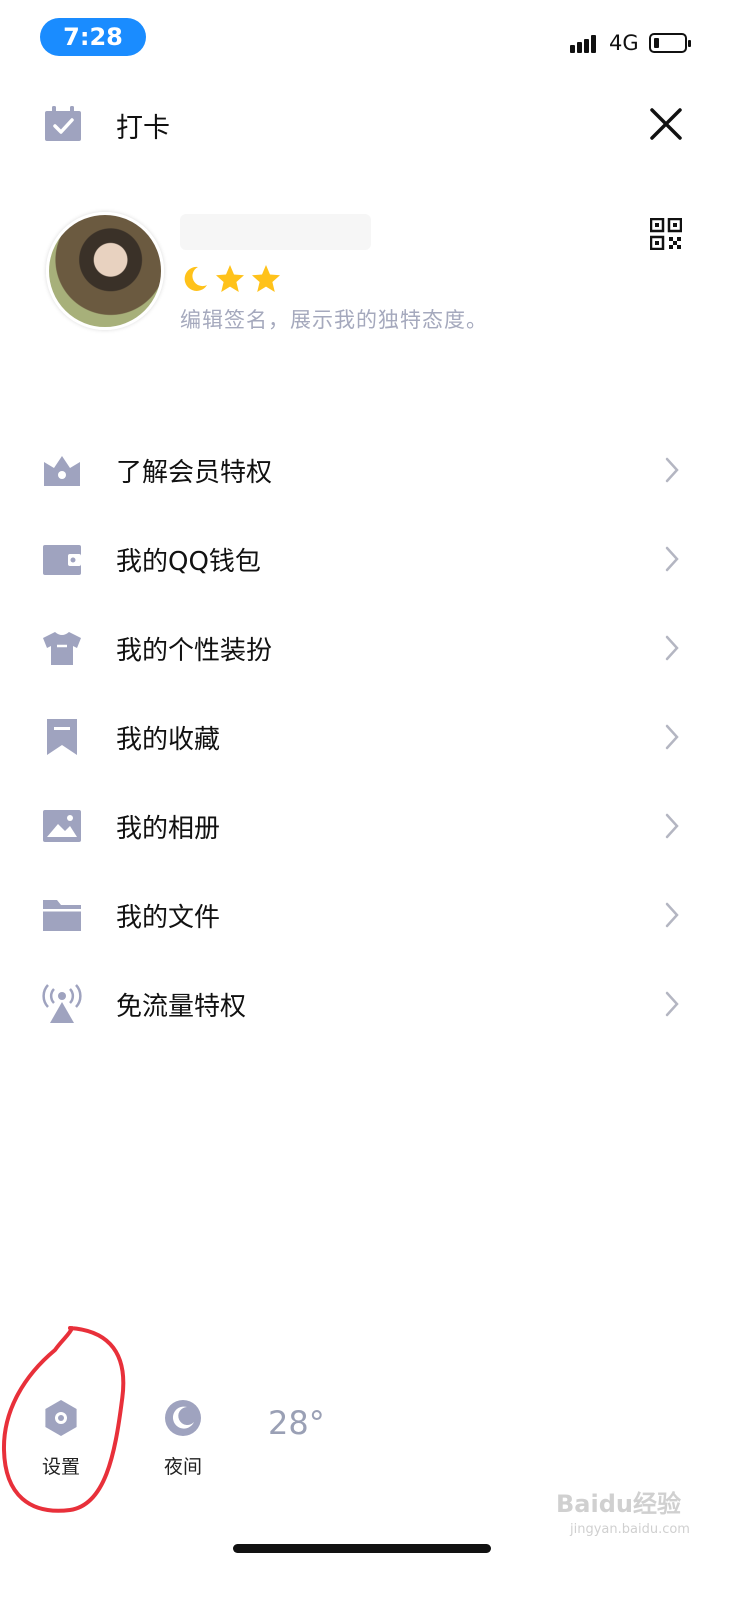 Image resolution: width=739 pixels, height=1600 pixels. What do you see at coordinates (369, 915) in the screenshot?
I see `menu-item-files: 我的文件` at bounding box center [369, 915].